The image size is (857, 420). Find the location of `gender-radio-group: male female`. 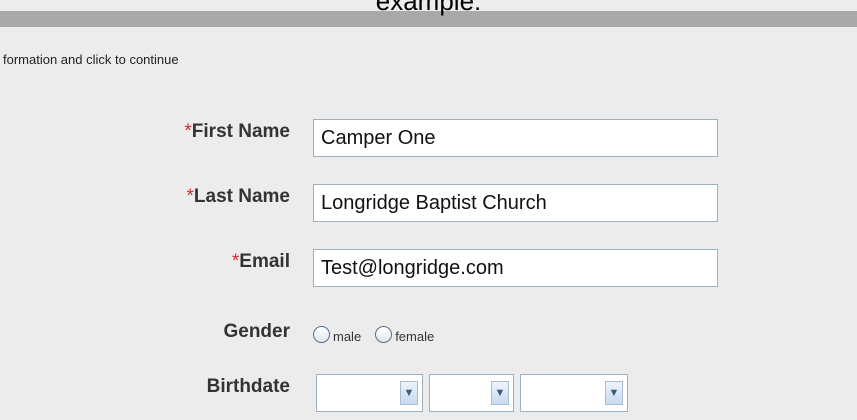

gender-radio-group: male female is located at coordinates (380, 335).